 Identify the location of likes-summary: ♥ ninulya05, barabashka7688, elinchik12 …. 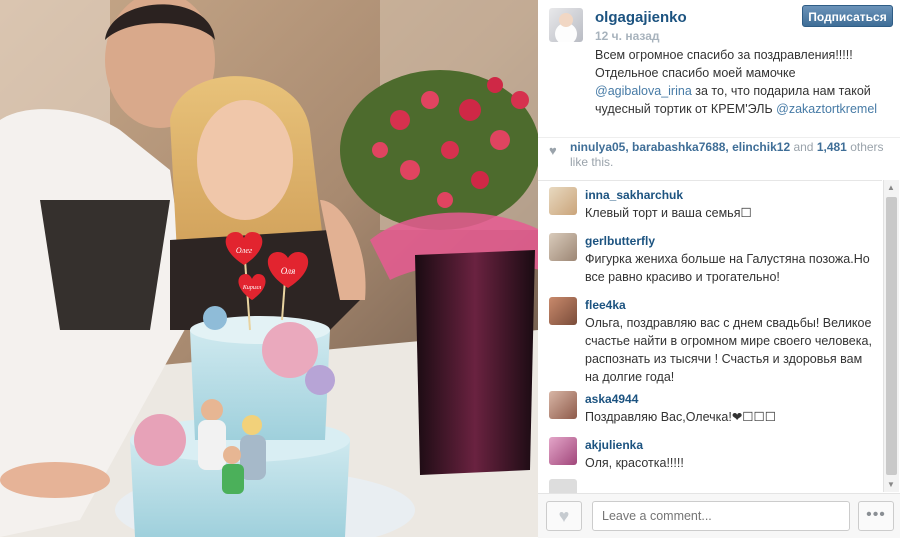
(719, 156).